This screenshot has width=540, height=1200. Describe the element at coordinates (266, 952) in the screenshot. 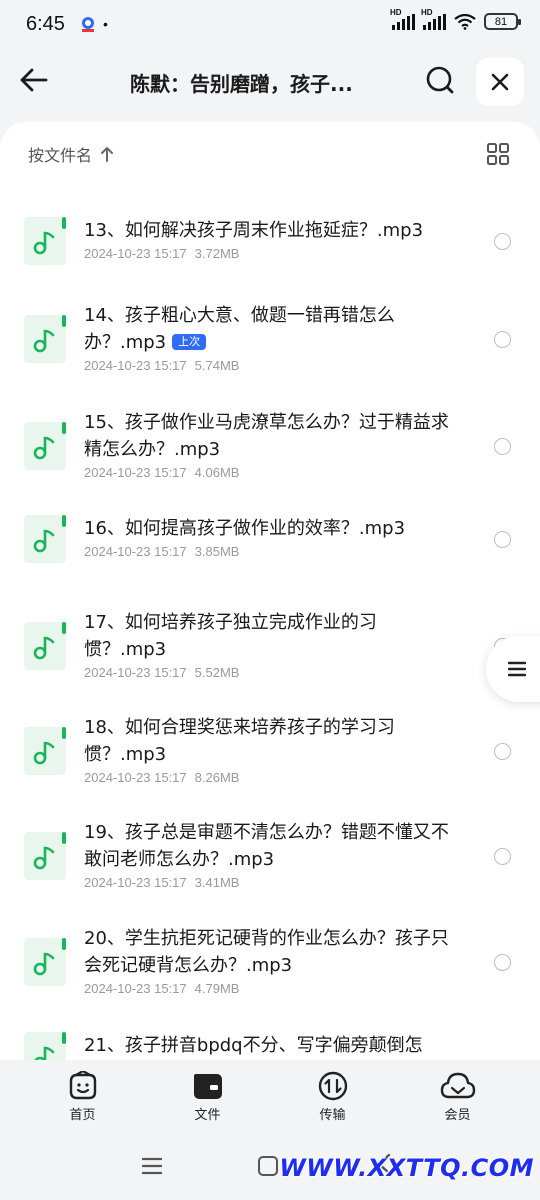

I see `file-name-text: 20、学生抗拒死记硬背的作业怎么办？孩子只会死记硬背怎么办？.mp3` at that location.